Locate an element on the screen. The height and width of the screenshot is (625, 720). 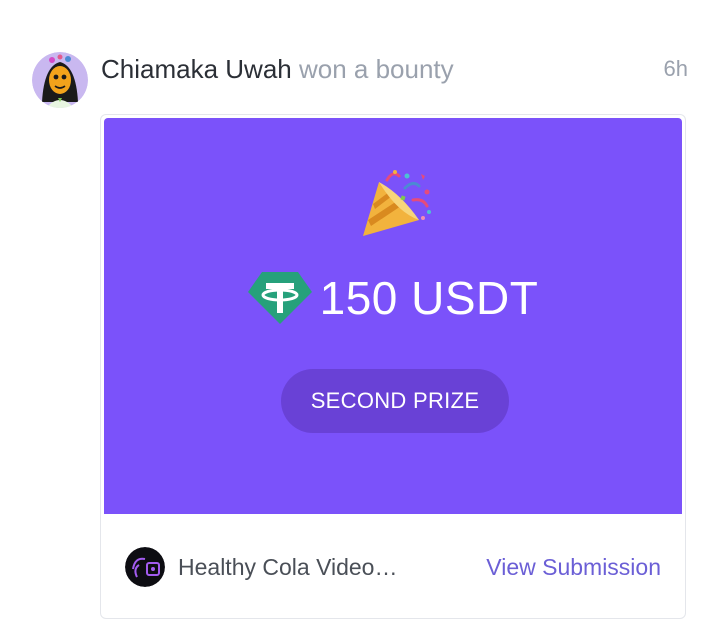
activity-action: won a bounty is located at coordinates (376, 69).